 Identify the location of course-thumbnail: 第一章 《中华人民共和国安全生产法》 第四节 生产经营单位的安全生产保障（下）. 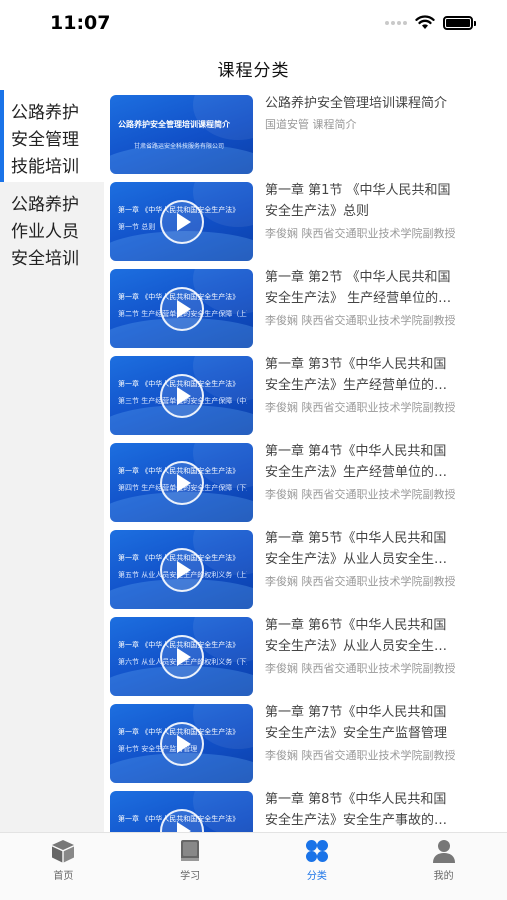
(181, 482).